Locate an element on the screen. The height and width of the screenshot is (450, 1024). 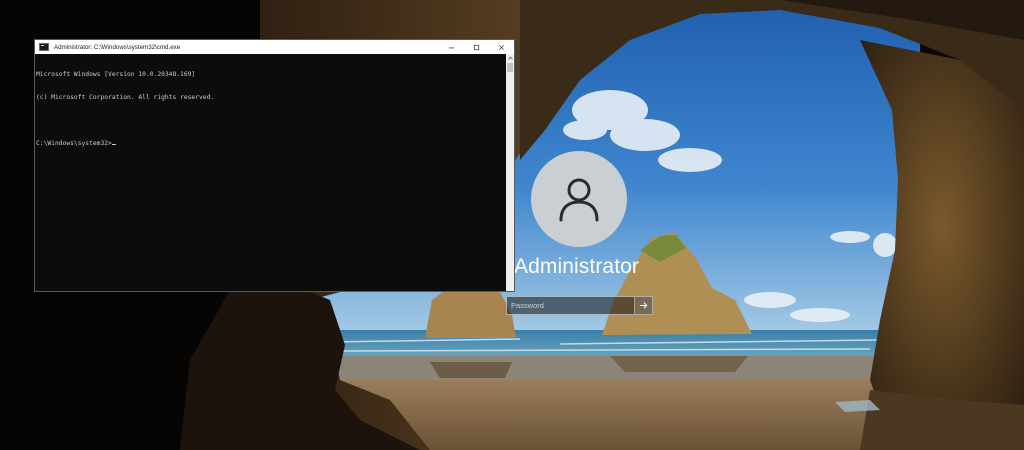
user-icon is located at coordinates (579, 200).